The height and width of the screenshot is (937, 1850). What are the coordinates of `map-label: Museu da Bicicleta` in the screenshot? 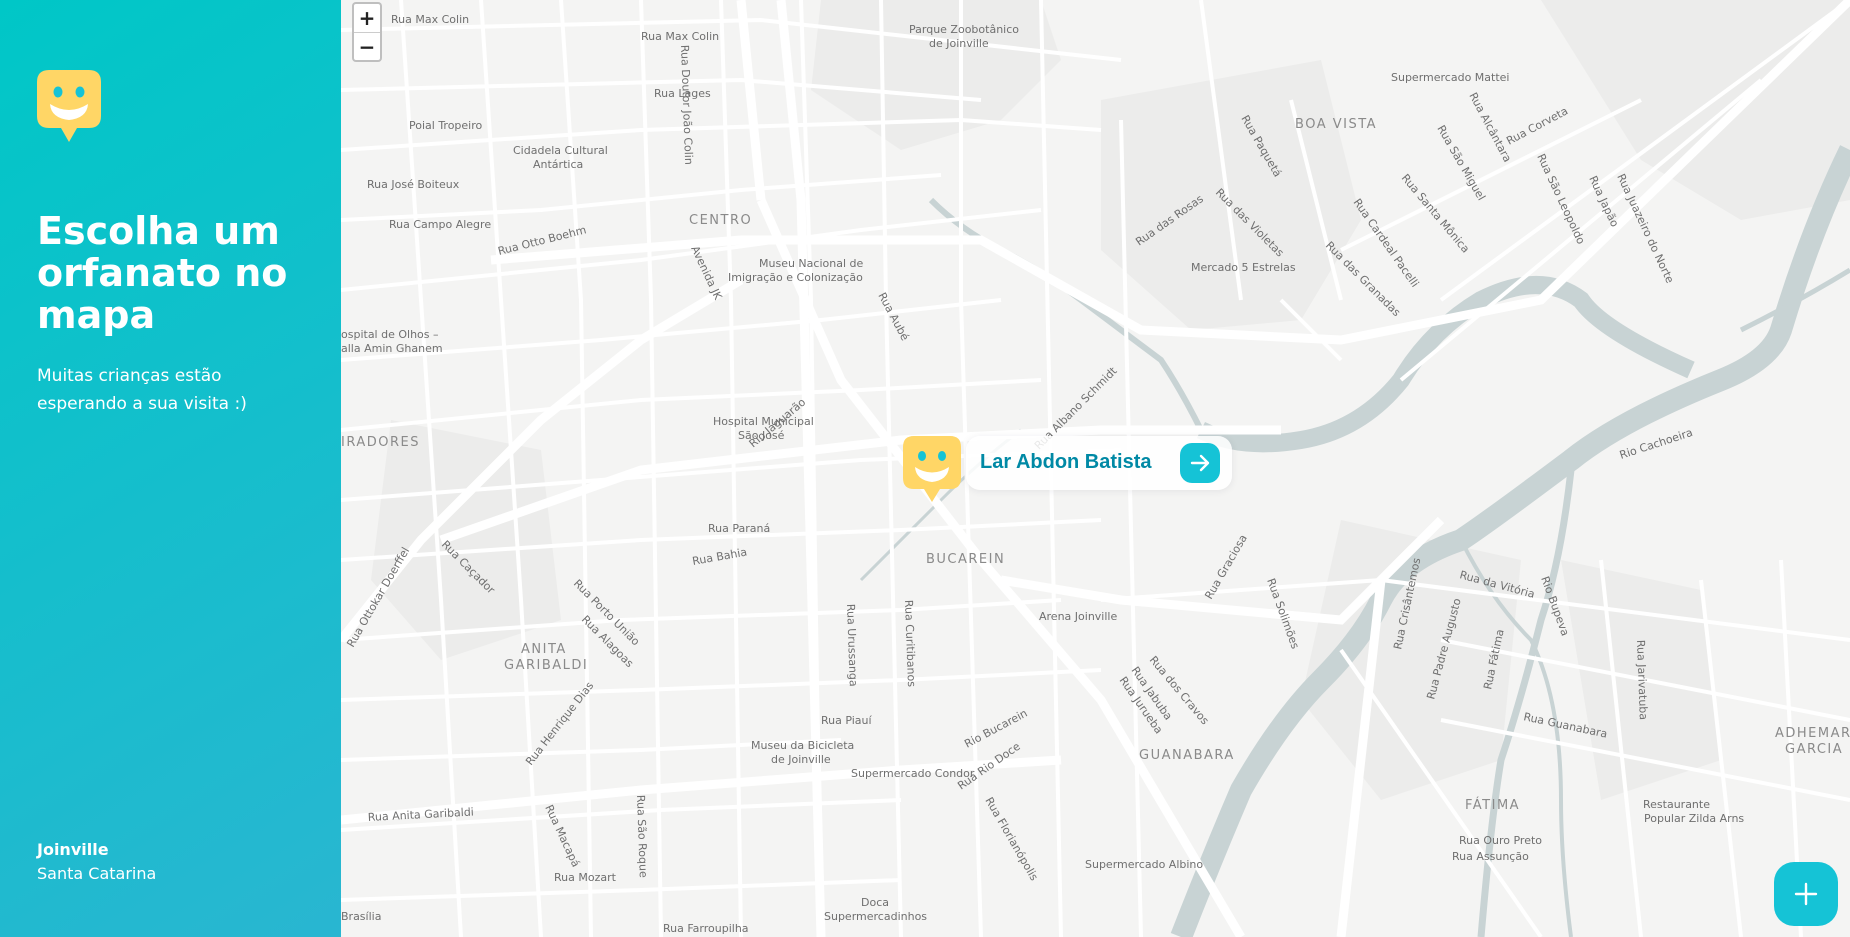 It's located at (802, 745).